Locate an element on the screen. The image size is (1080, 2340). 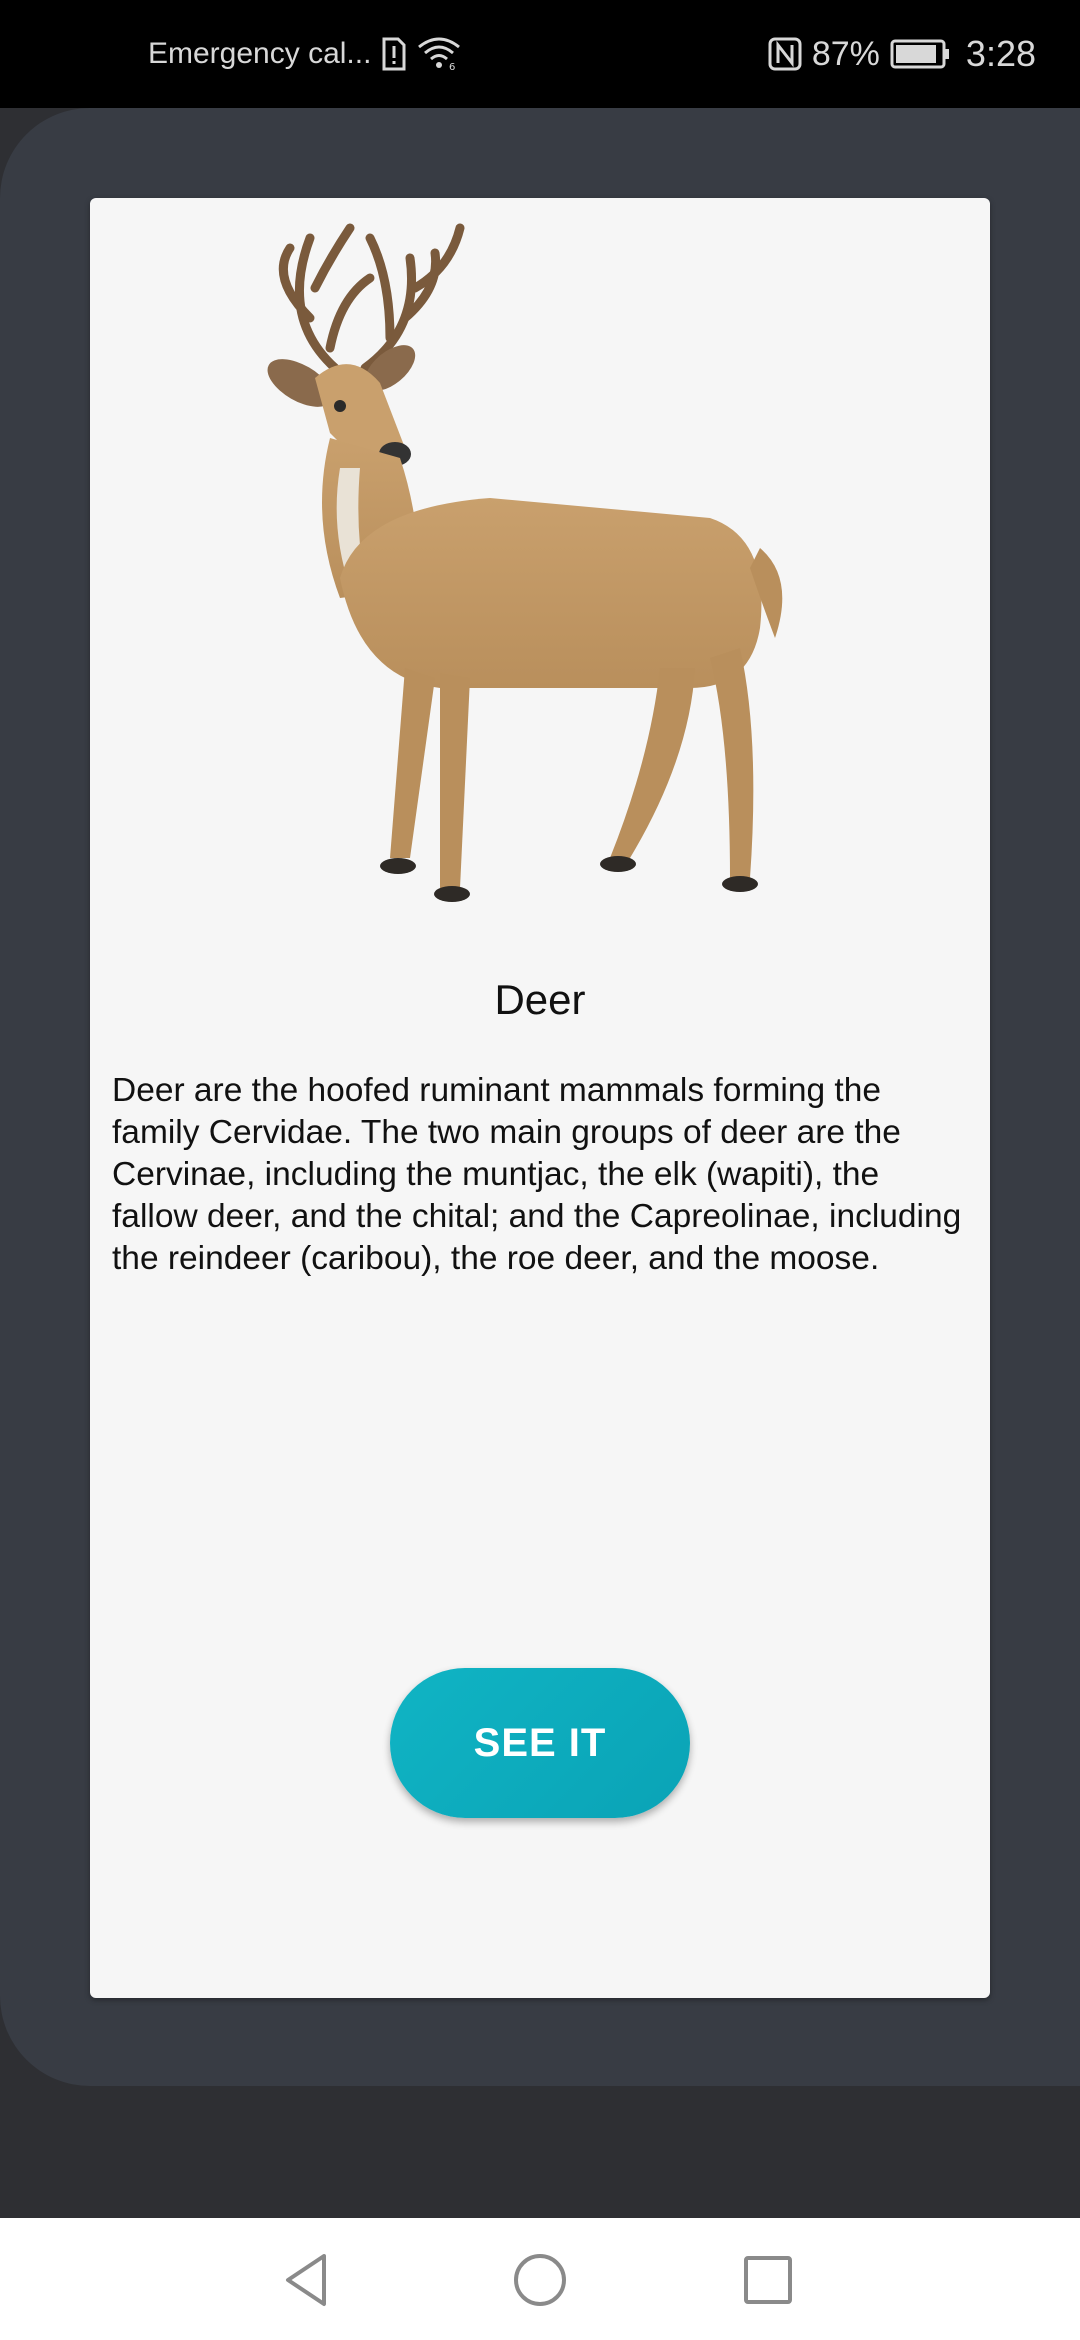
navigation-bar is located at coordinates (540, 2279).